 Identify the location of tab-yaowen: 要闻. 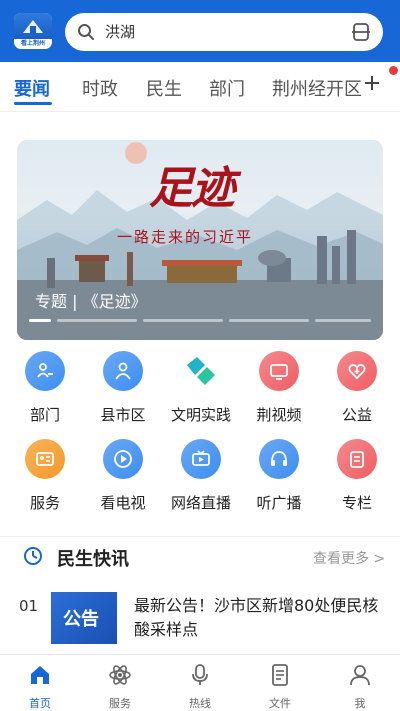
(32, 88).